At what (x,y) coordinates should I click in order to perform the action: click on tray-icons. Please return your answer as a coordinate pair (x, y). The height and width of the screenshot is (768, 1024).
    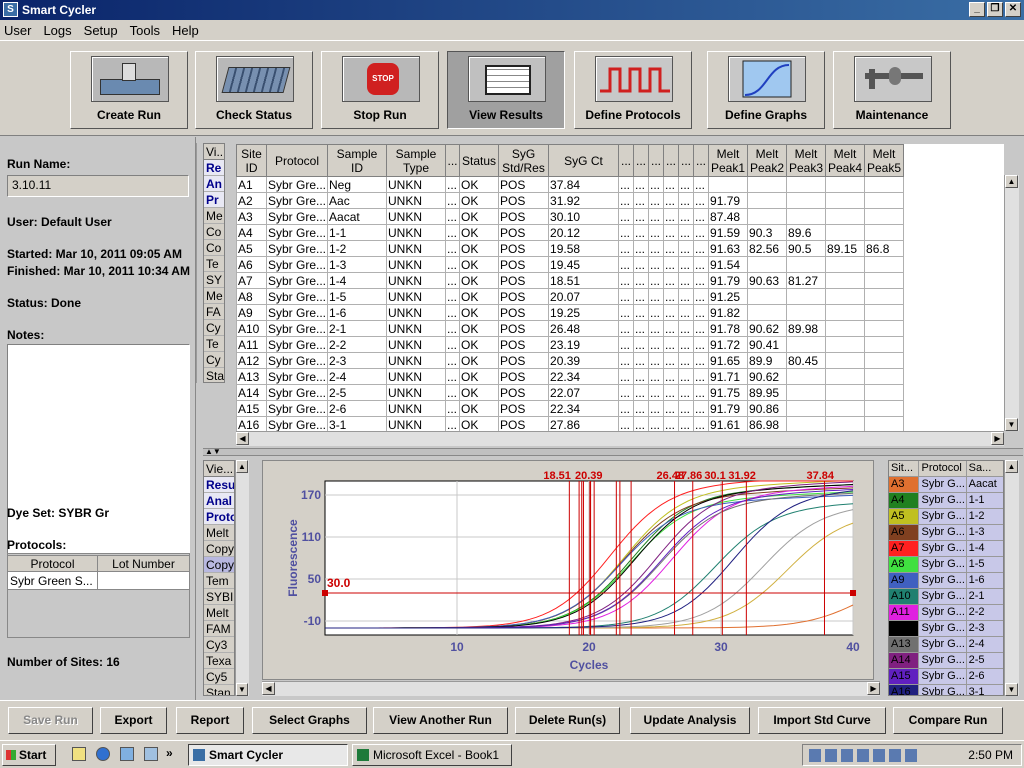
    Looking at the image, I should click on (864, 755).